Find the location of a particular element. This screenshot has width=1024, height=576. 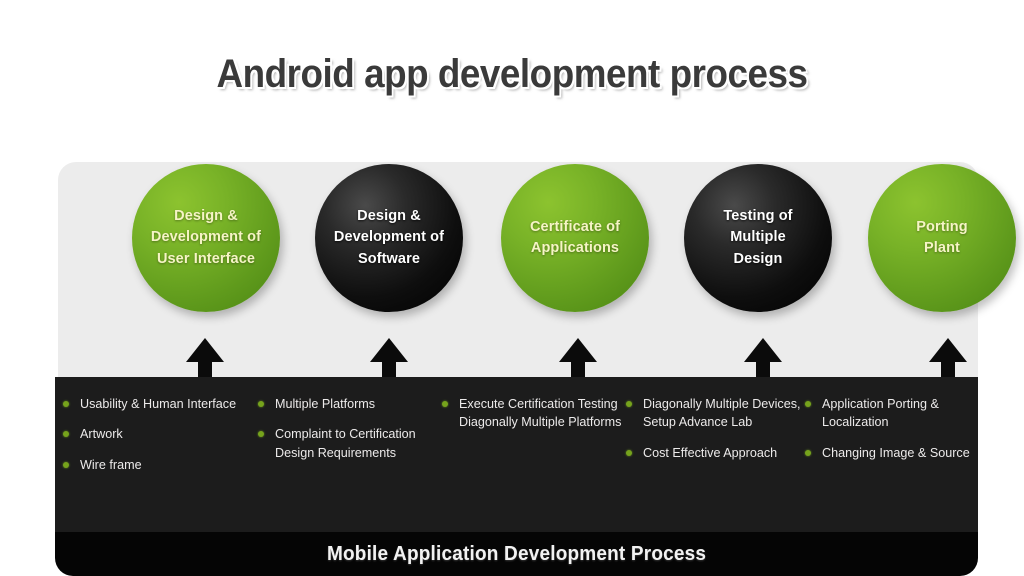

footer-bar: Mobile Application Development Process is located at coordinates (516, 554).